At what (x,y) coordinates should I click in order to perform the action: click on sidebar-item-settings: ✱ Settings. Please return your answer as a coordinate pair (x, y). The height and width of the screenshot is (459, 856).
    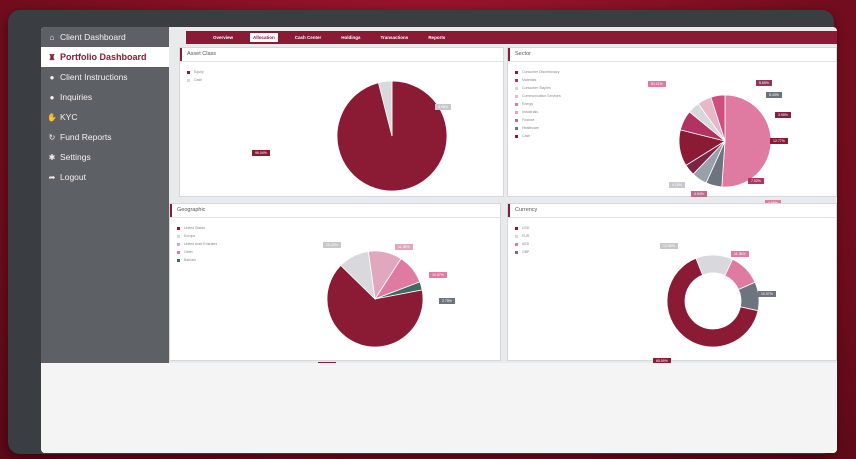
    Looking at the image, I should click on (105, 157).